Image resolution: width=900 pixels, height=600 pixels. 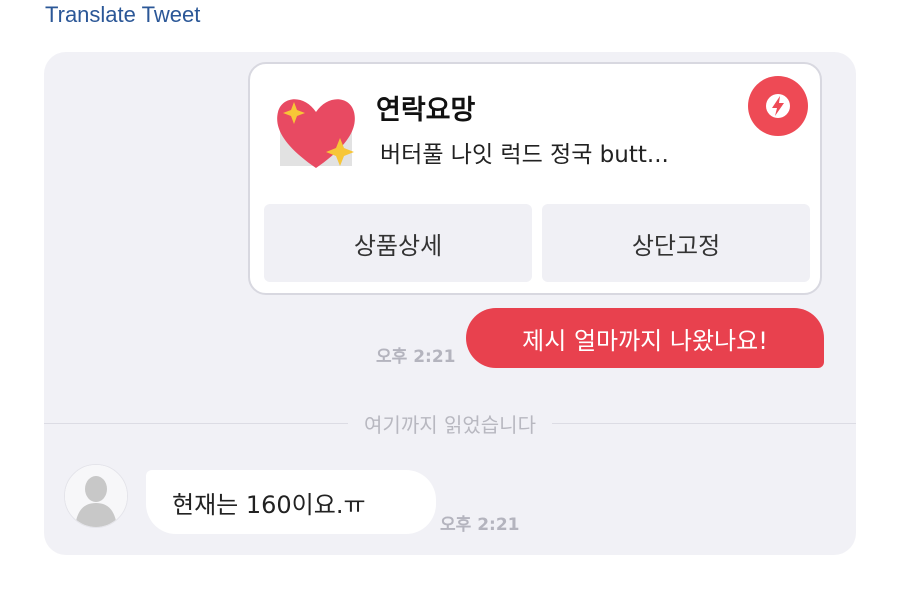 I want to click on avatar, so click(x=96, y=496).